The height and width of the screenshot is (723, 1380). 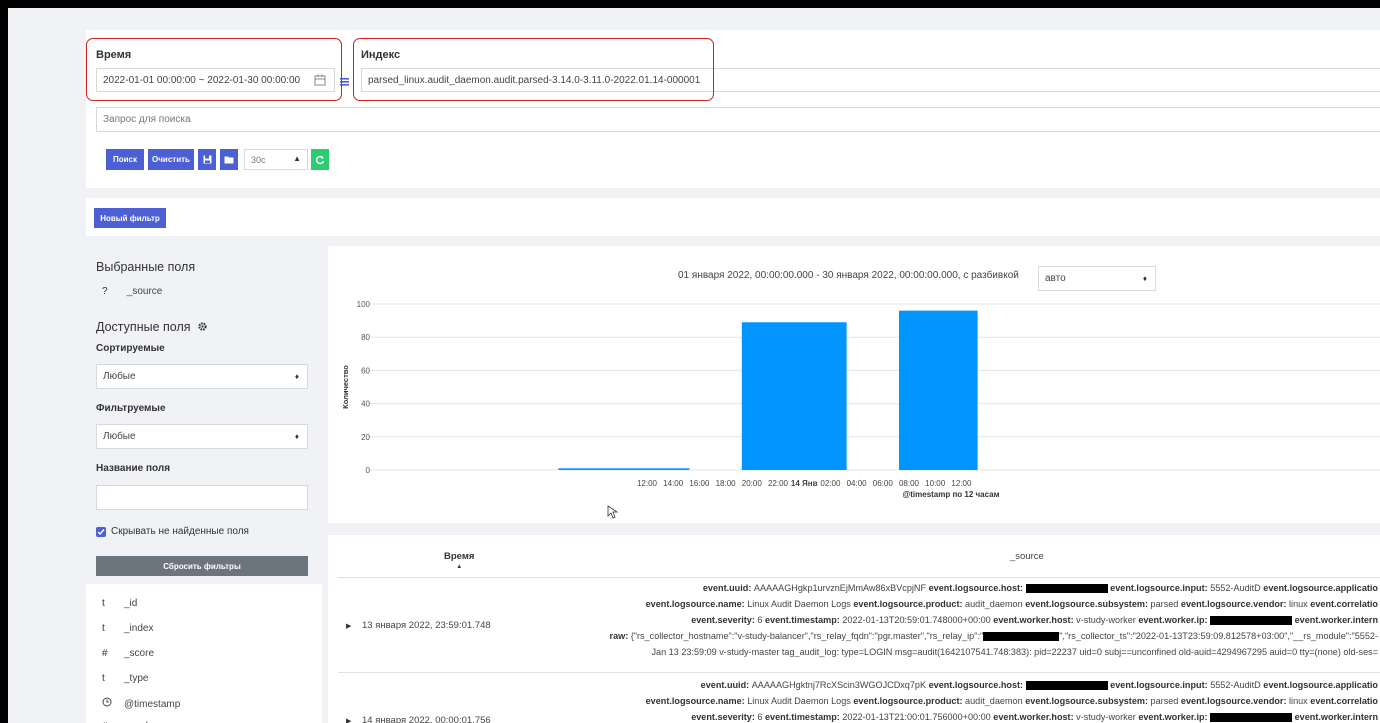 What do you see at coordinates (883, 483) in the screenshot?
I see `x-tick-label: 06:00` at bounding box center [883, 483].